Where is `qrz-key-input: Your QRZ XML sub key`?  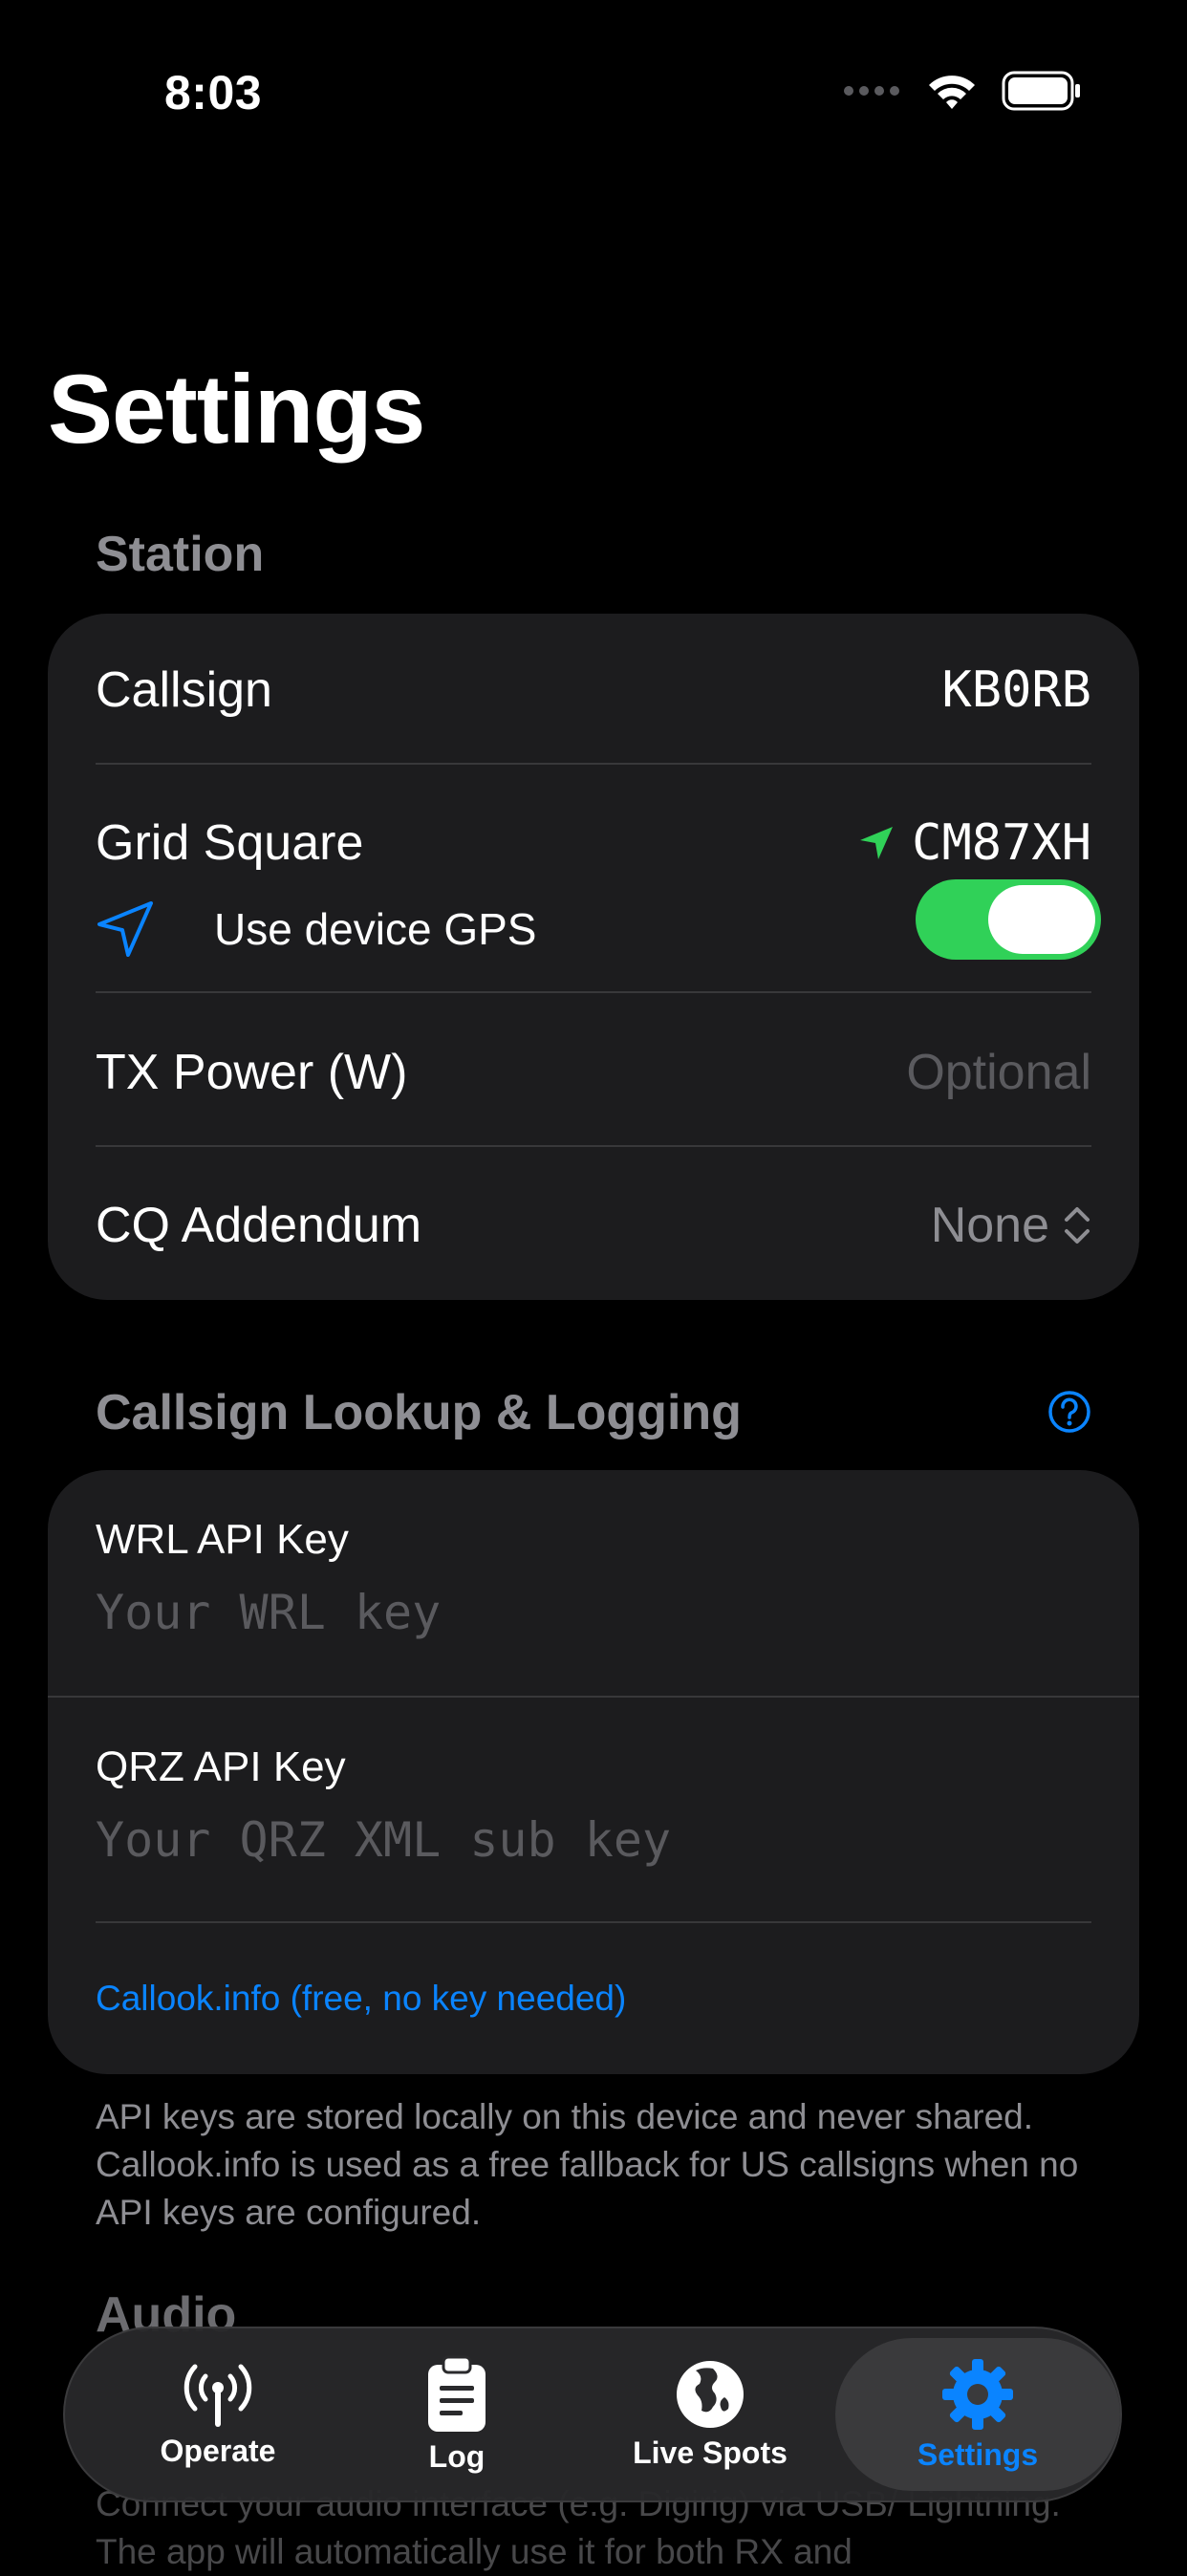 qrz-key-input: Your QRZ XML sub key is located at coordinates (383, 1840).